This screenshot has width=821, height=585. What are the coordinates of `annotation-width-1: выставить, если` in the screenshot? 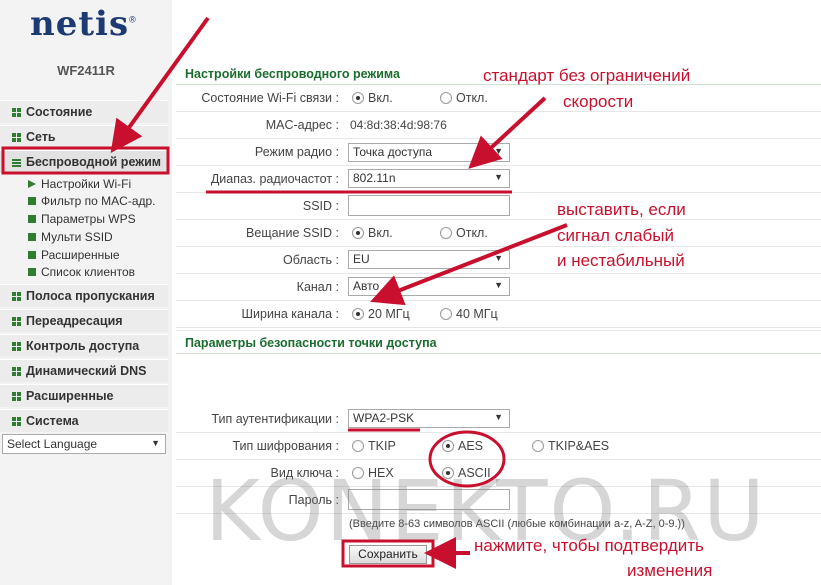 It's located at (621, 209).